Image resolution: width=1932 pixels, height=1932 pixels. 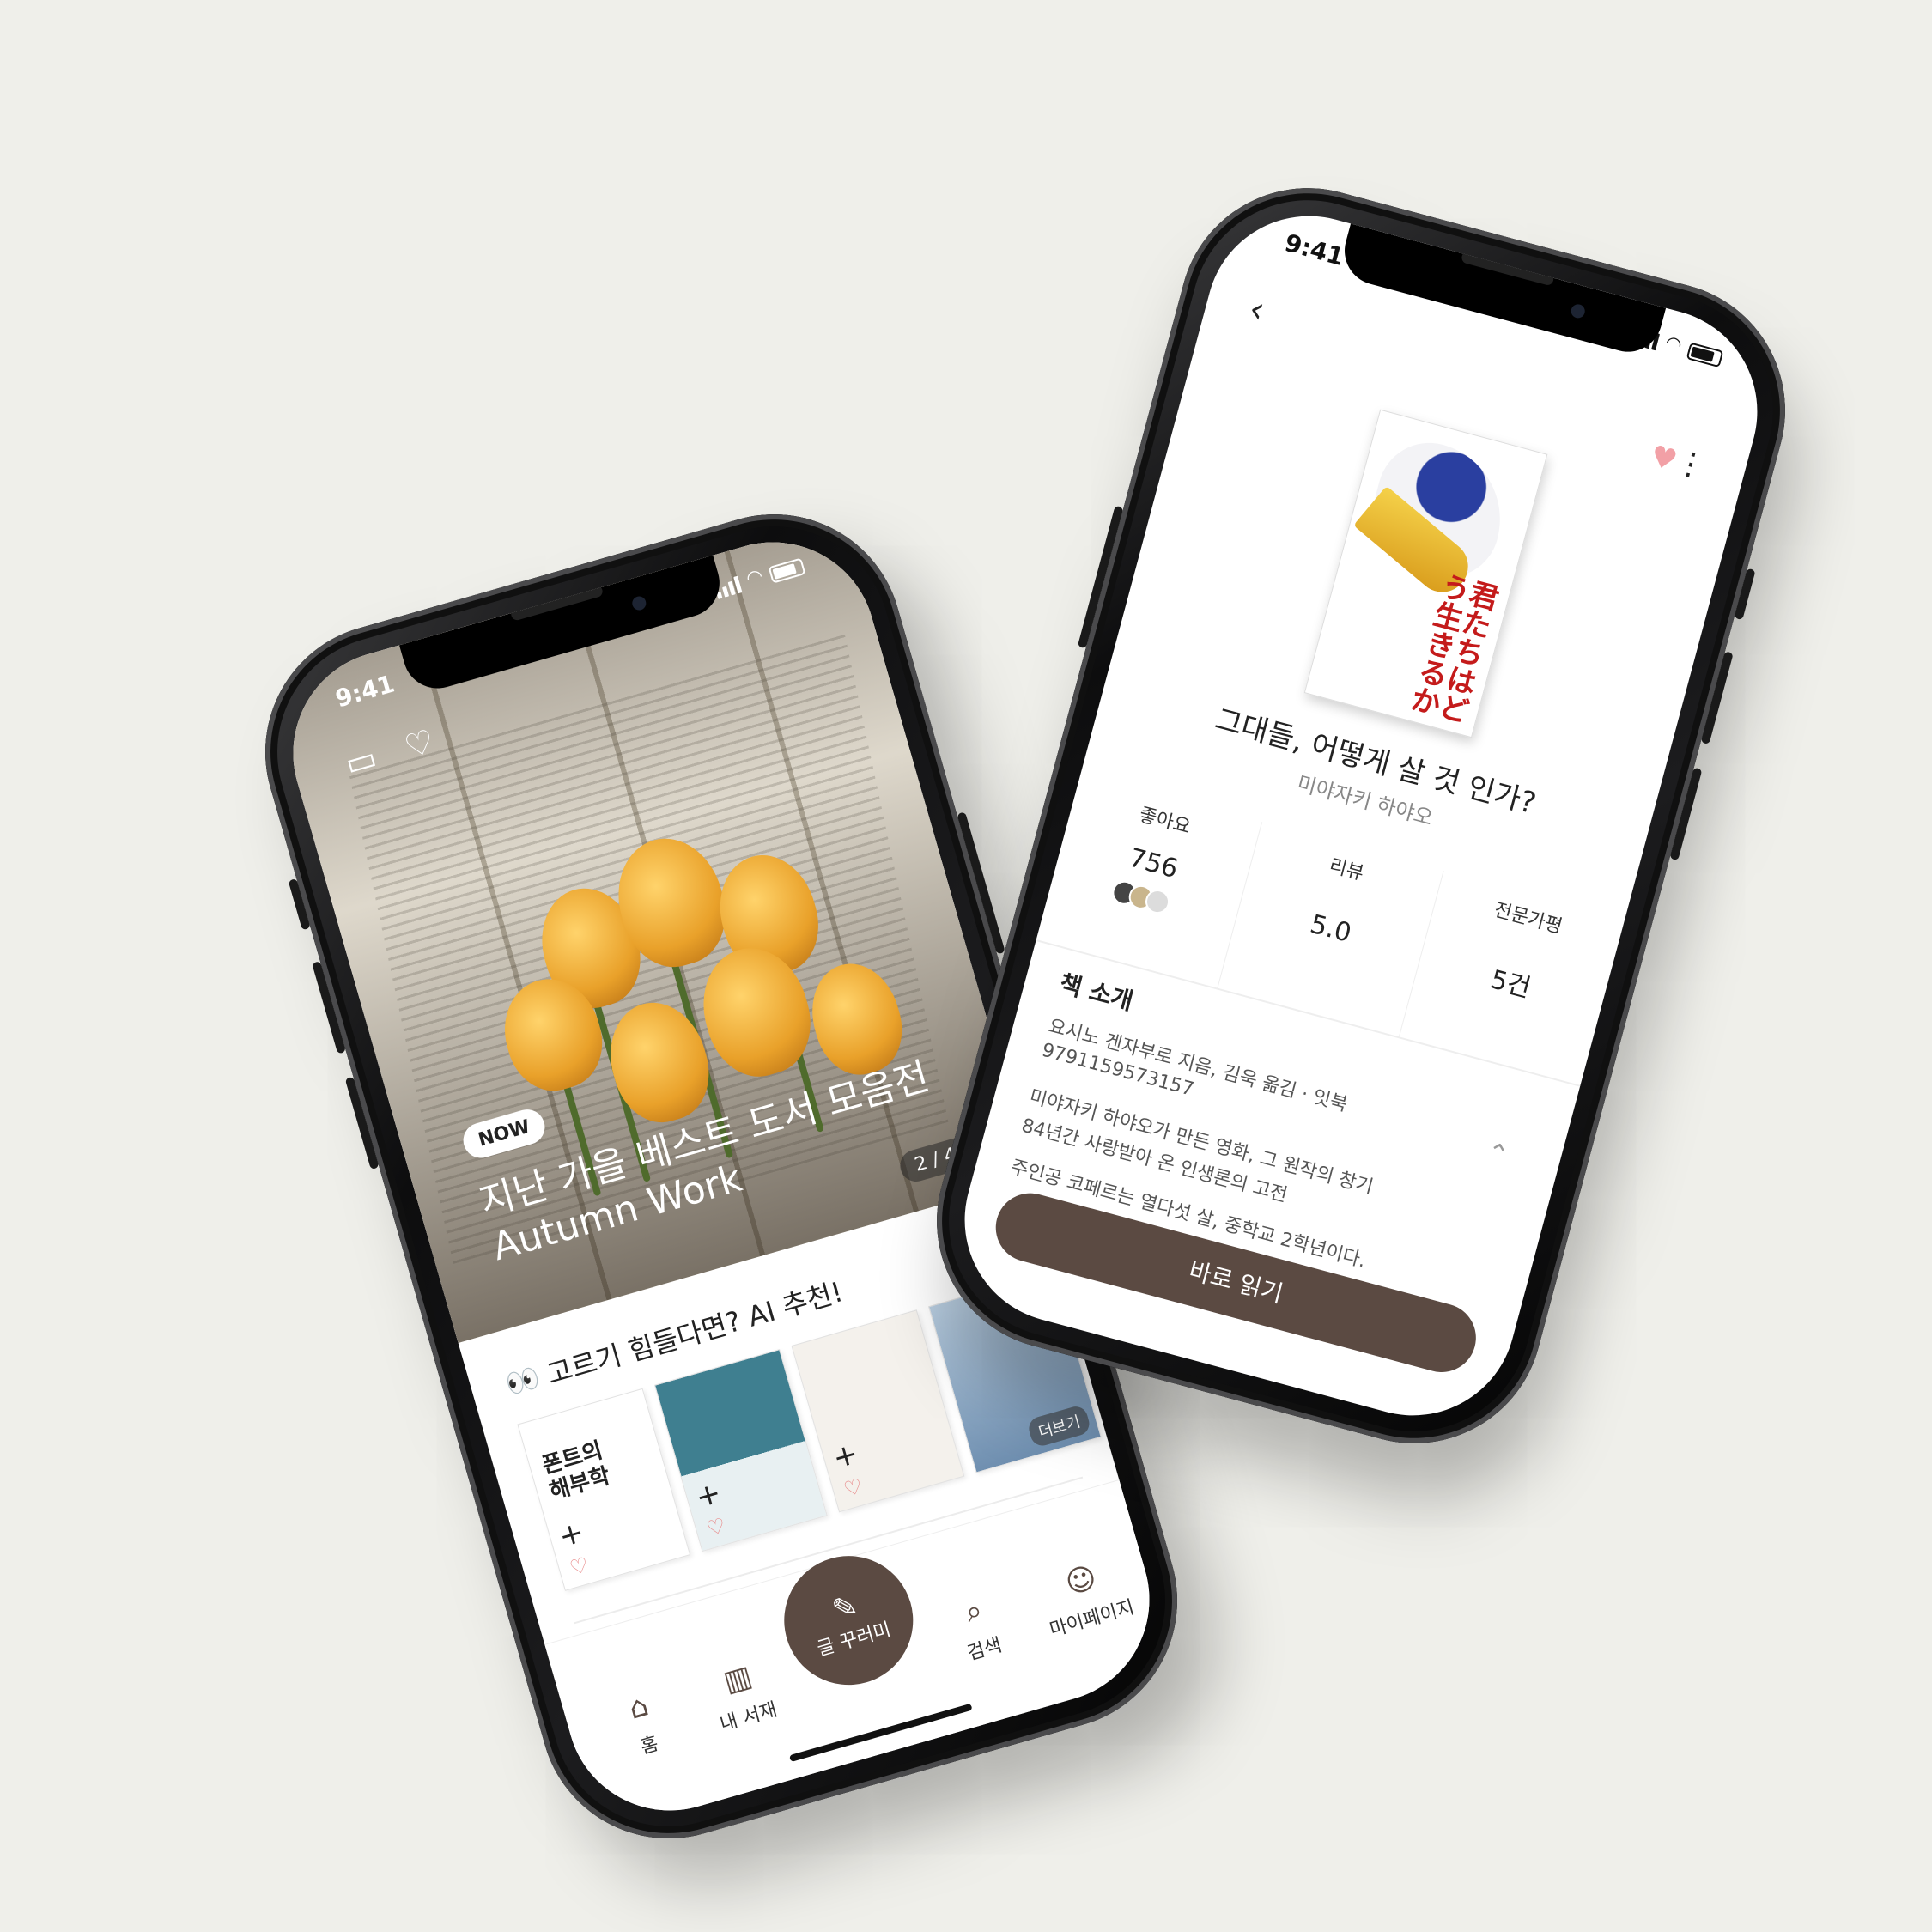 I want to click on tab-library: ▥ 내 서재, so click(x=743, y=1695).